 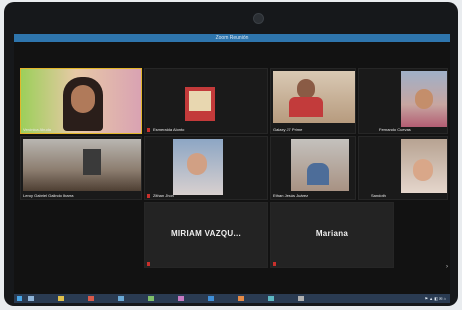 I want to click on file-explorer-icon, so click(x=61, y=298).